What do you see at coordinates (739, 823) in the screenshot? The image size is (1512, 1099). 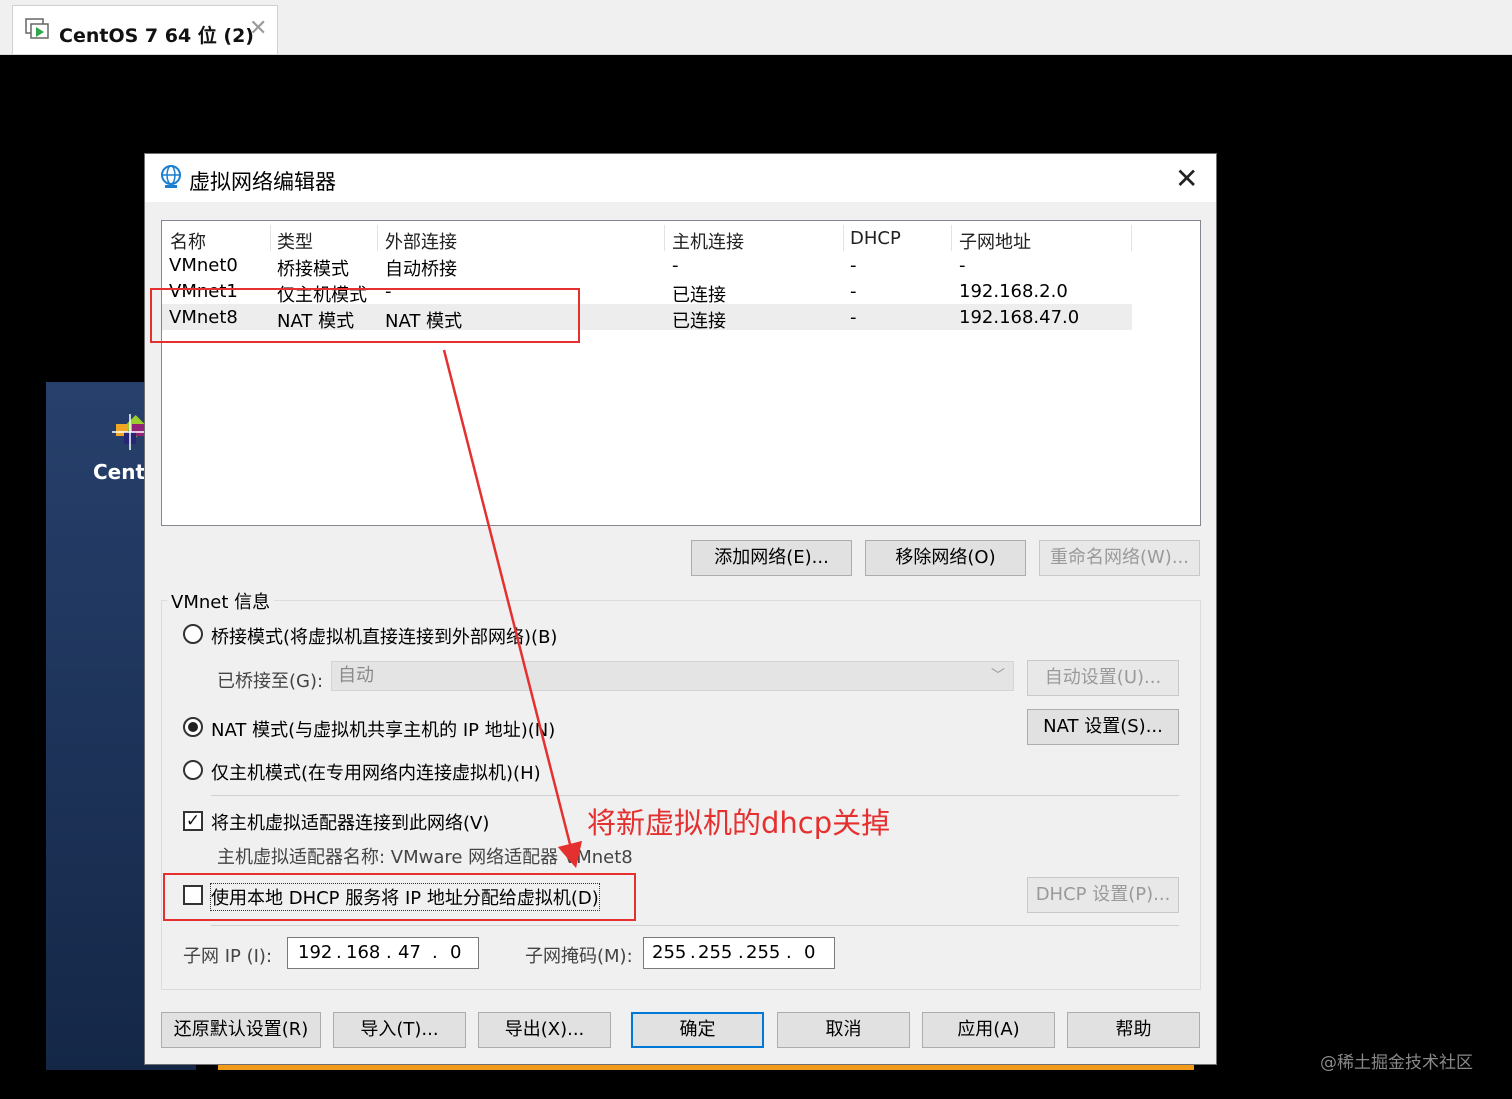 I see `annotation-text: 将新虚拟机的dhcp关掉` at bounding box center [739, 823].